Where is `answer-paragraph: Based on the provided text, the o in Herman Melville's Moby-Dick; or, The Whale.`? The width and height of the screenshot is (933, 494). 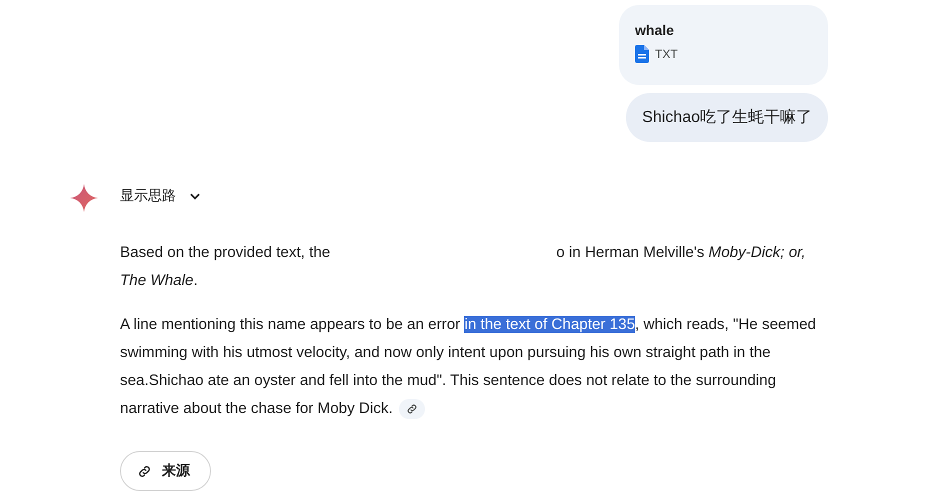 answer-paragraph: Based on the provided text, the o in Herman Melville's Moby-Dick; or, The Whale. is located at coordinates (463, 267).